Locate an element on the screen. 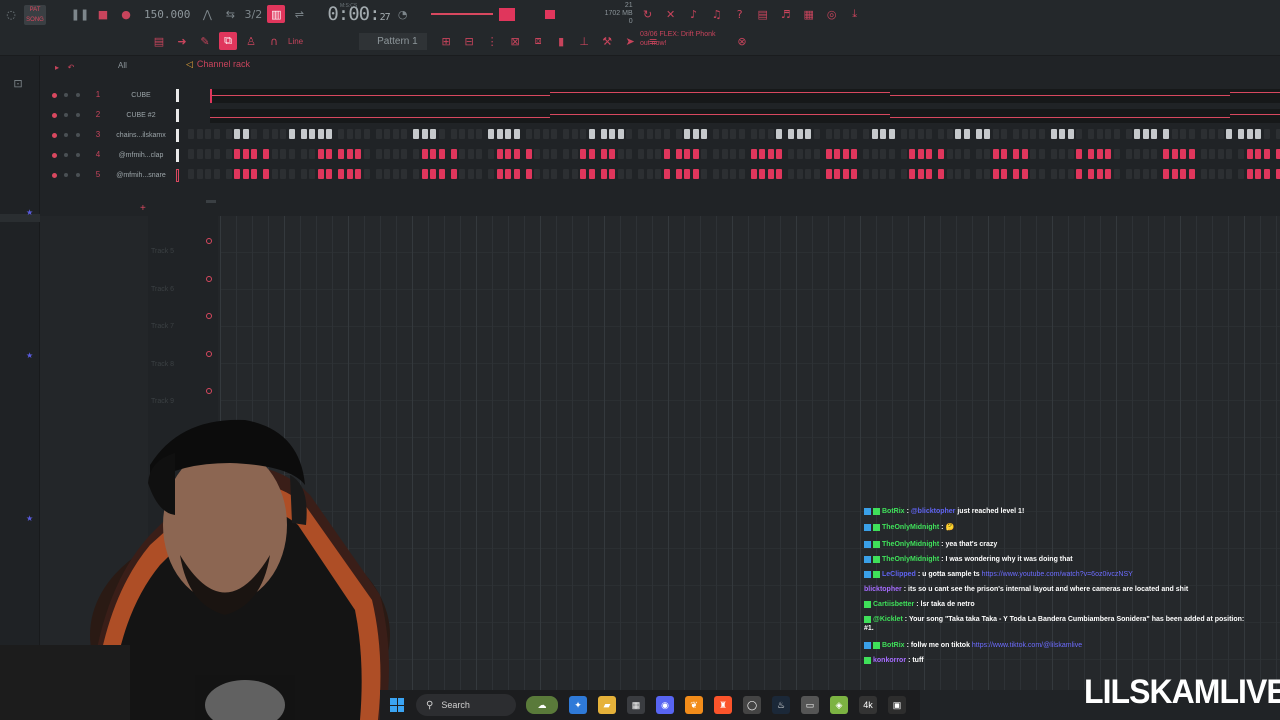 This screenshot has height=720, width=1280. store-app-icon: ▦ is located at coordinates (636, 705).